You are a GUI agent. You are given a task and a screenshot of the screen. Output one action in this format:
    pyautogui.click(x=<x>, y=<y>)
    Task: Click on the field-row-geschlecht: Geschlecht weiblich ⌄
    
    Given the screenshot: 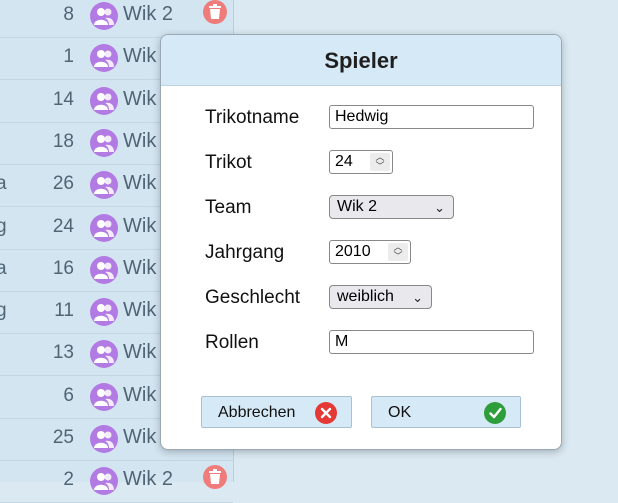 What is the action you would take?
    pyautogui.click(x=375, y=300)
    